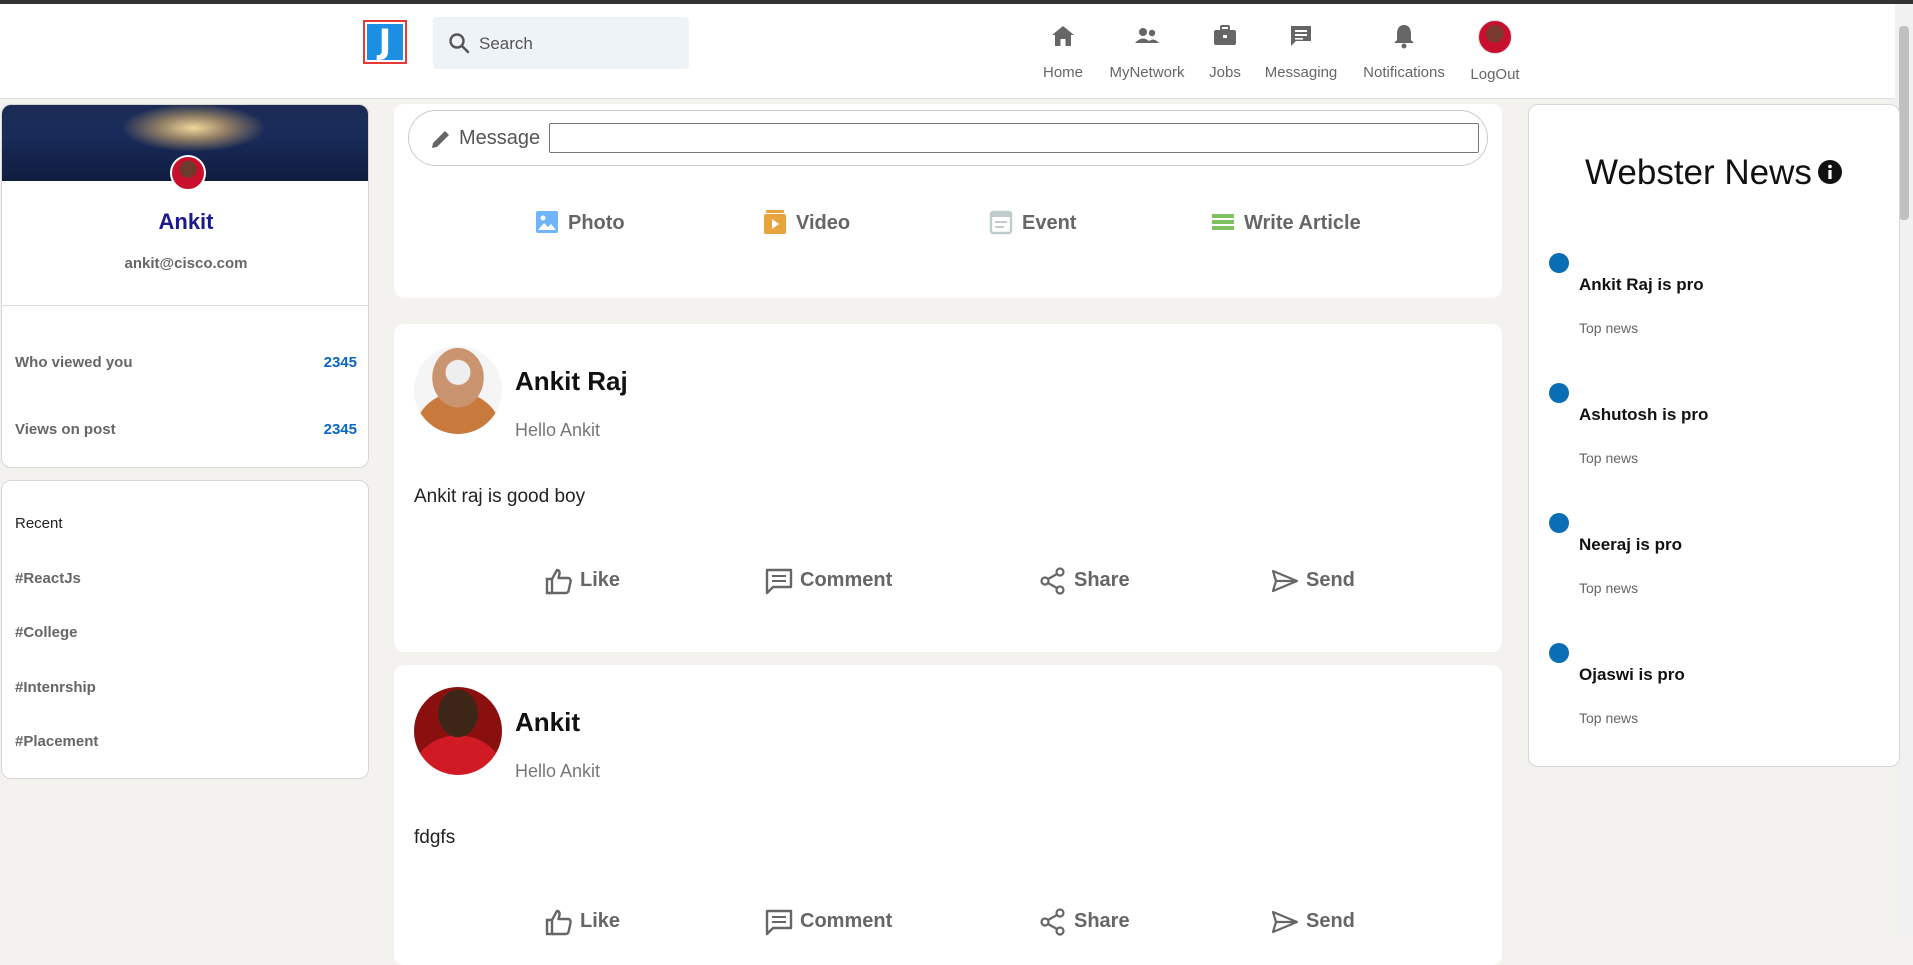  What do you see at coordinates (1301, 72) in the screenshot?
I see `nav-messaging-label: Messaging` at bounding box center [1301, 72].